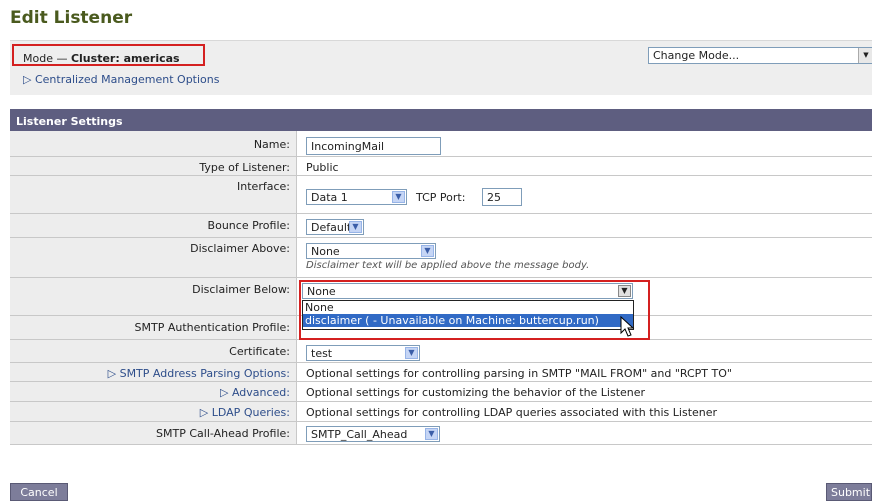 The width and height of the screenshot is (872, 502). I want to click on bounce-select: Default ▼, so click(335, 227).